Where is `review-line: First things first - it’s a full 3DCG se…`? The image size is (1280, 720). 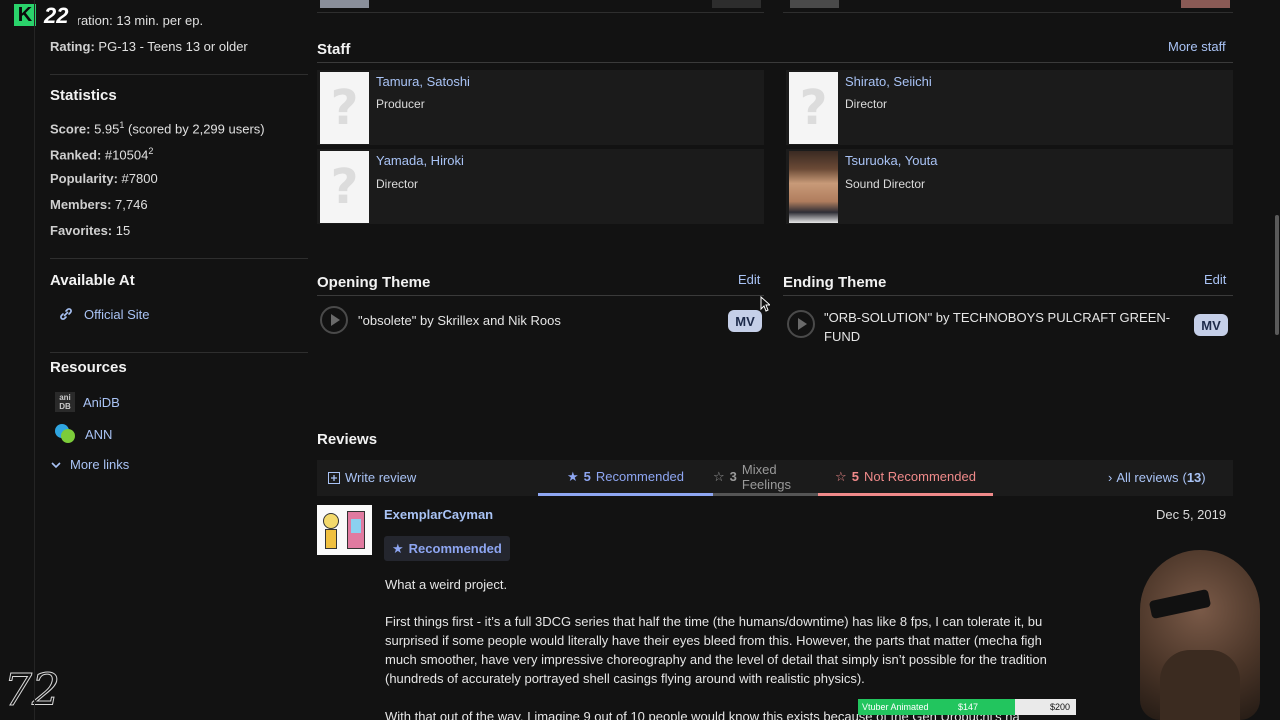 review-line: First things first - it’s a full 3DCG se… is located at coordinates (714, 621).